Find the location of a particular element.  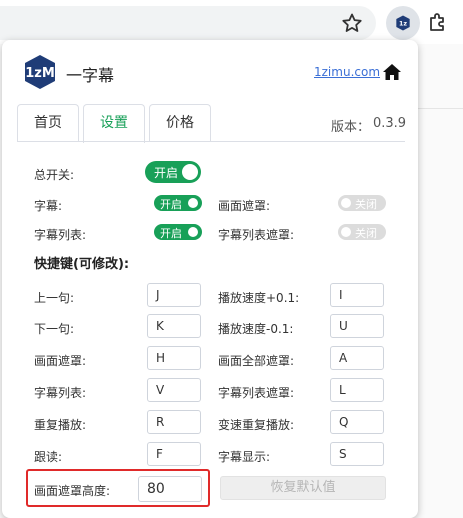

master-switch-label: 总开关: is located at coordinates (54, 175).